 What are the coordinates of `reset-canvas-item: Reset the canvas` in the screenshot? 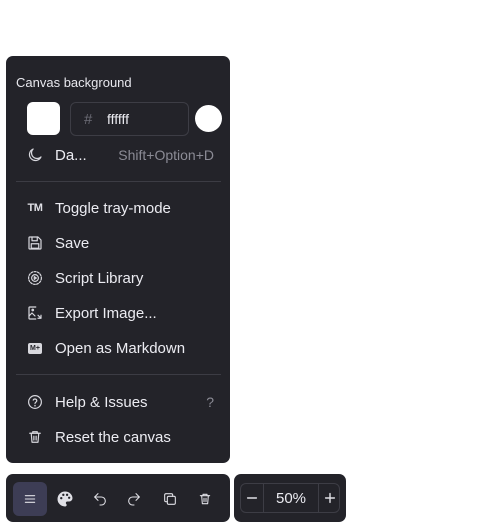 It's located at (122, 437).